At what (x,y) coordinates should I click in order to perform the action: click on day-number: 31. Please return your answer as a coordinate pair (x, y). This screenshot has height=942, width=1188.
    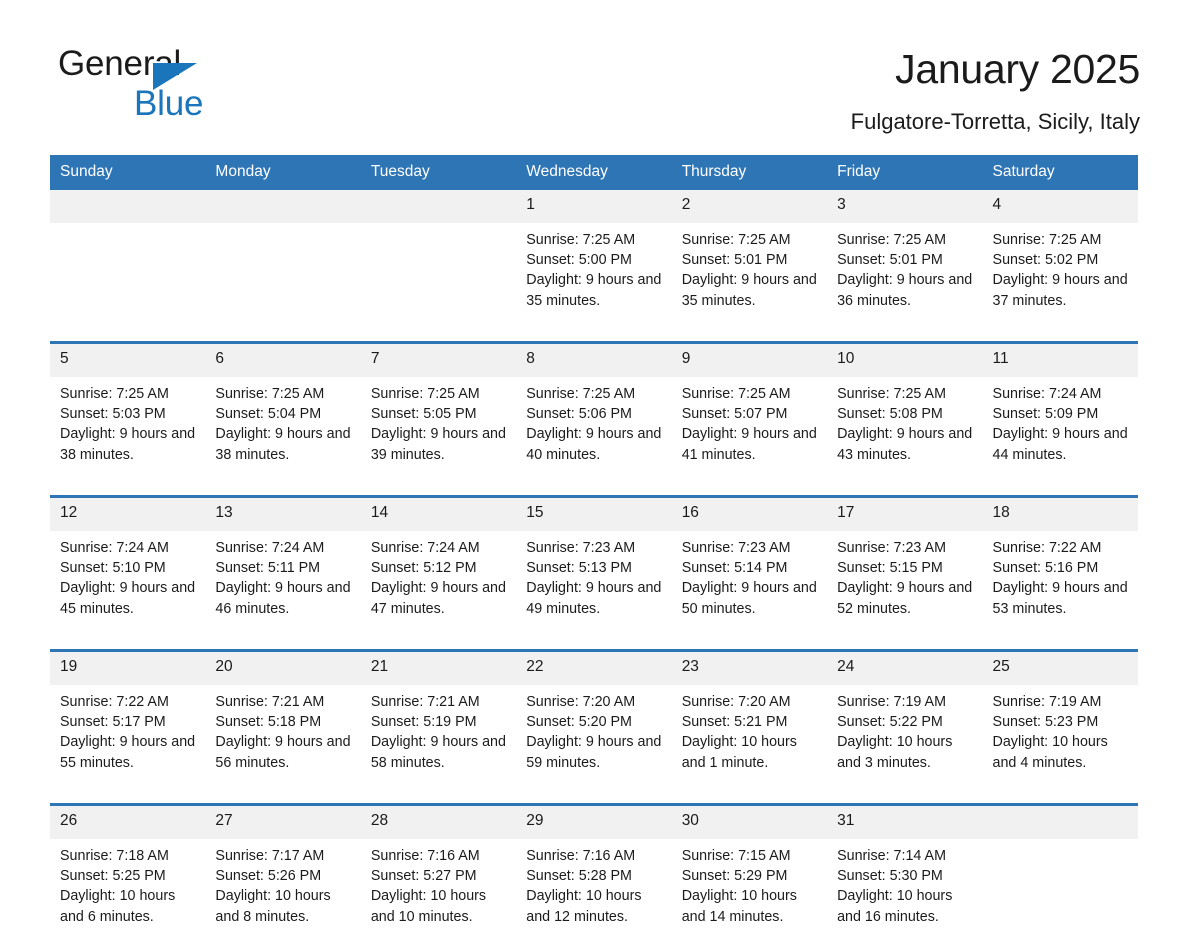
    Looking at the image, I should click on (905, 823).